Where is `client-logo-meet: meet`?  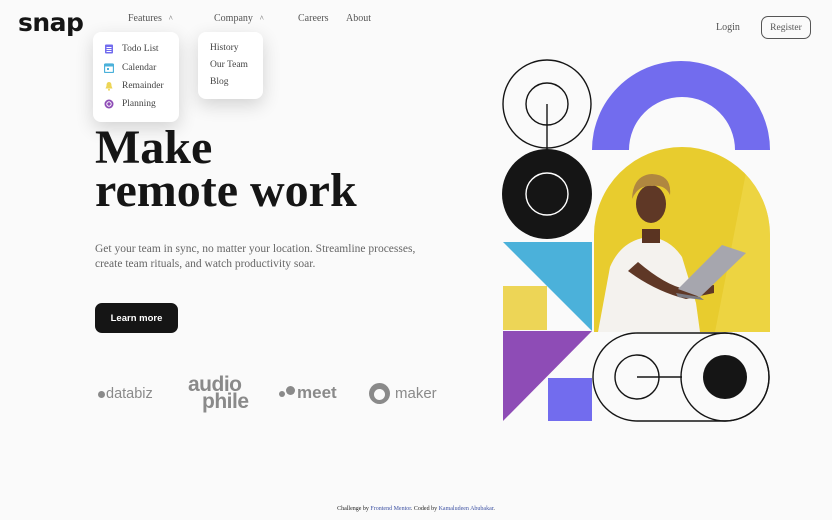 client-logo-meet: meet is located at coordinates (308, 393).